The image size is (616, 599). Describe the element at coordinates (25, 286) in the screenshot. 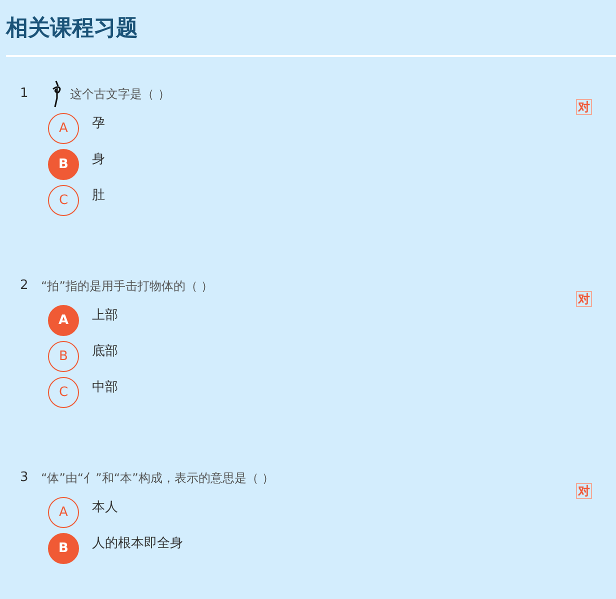

I see `question-number: 2` at that location.